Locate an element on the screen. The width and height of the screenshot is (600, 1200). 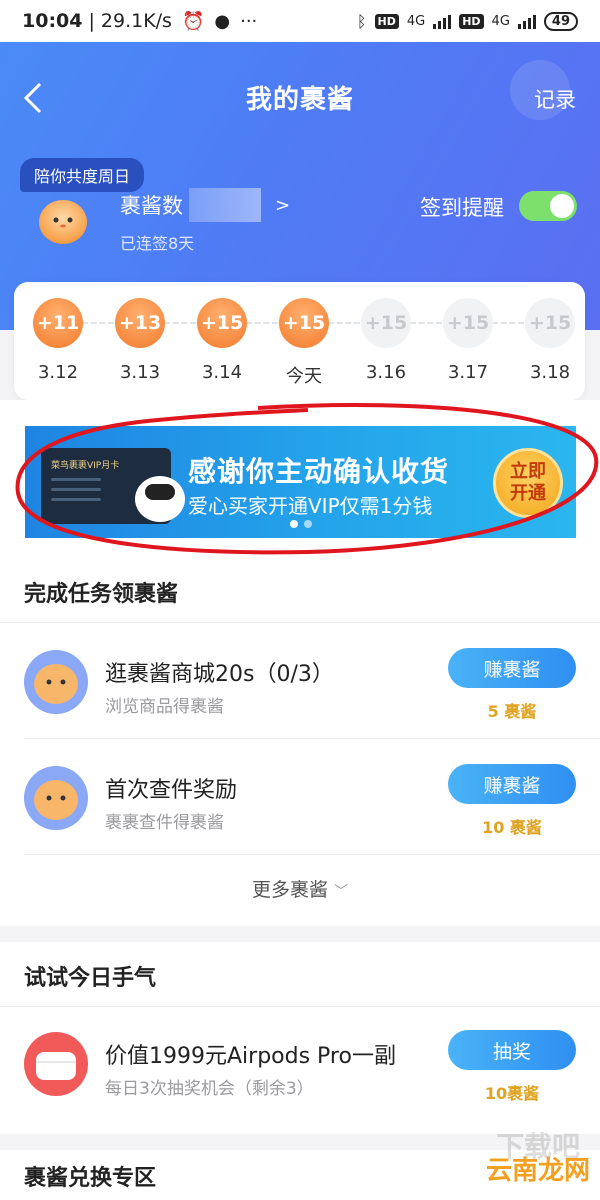
task-reward: 10 裹酱 is located at coordinates (512, 827).